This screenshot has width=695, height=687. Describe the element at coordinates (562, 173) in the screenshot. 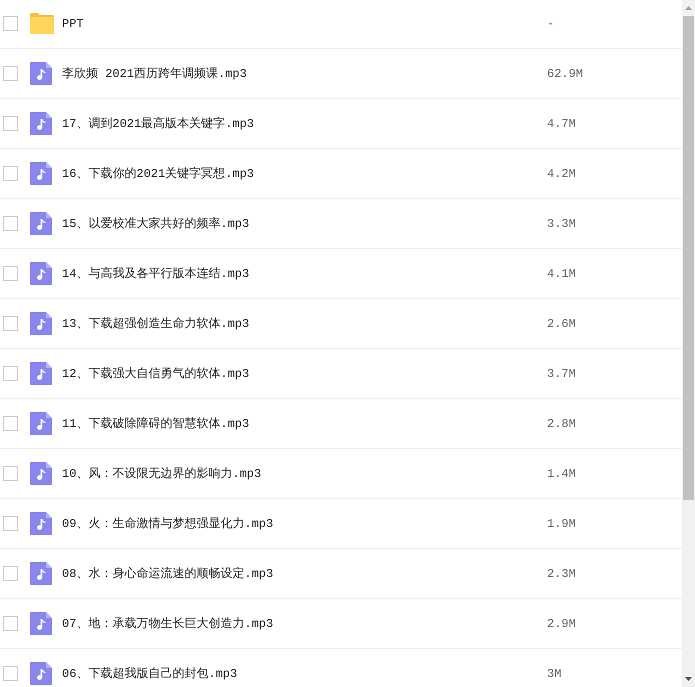

I see `file-size: 4.2M` at that location.